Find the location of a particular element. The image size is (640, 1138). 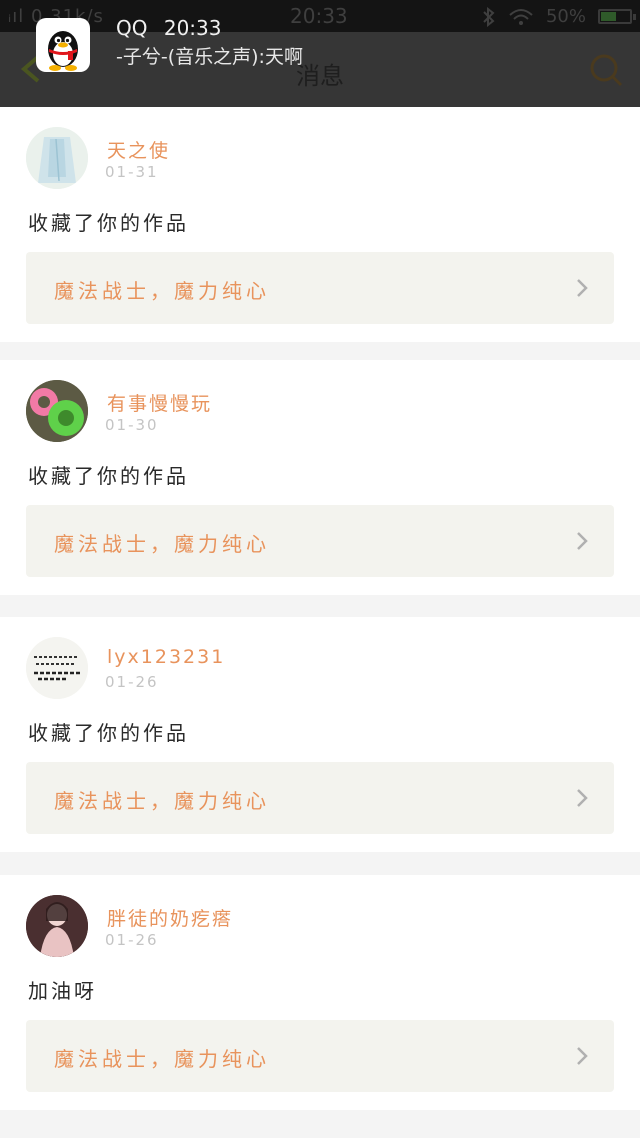

message-date: 01-30 is located at coordinates (132, 425).